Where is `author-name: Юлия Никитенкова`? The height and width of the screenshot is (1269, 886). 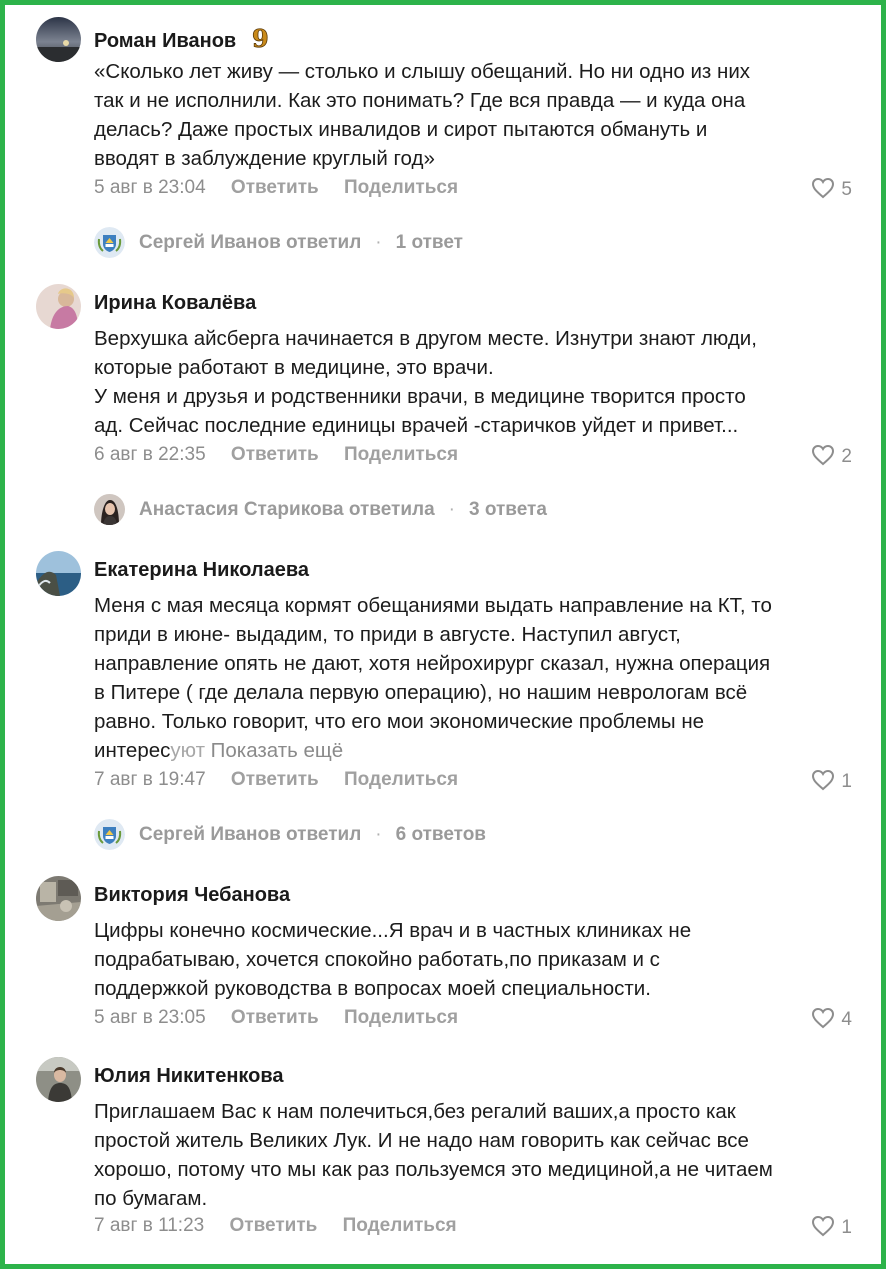
author-name: Юлия Никитенкова is located at coordinates (189, 1076).